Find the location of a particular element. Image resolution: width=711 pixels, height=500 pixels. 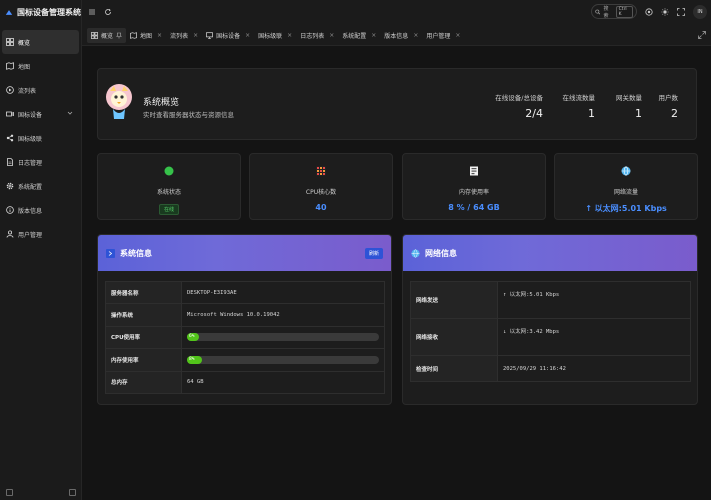

card-network: 网络流量 ↑ 以太网:5.01 Kbps is located at coordinates (626, 186).